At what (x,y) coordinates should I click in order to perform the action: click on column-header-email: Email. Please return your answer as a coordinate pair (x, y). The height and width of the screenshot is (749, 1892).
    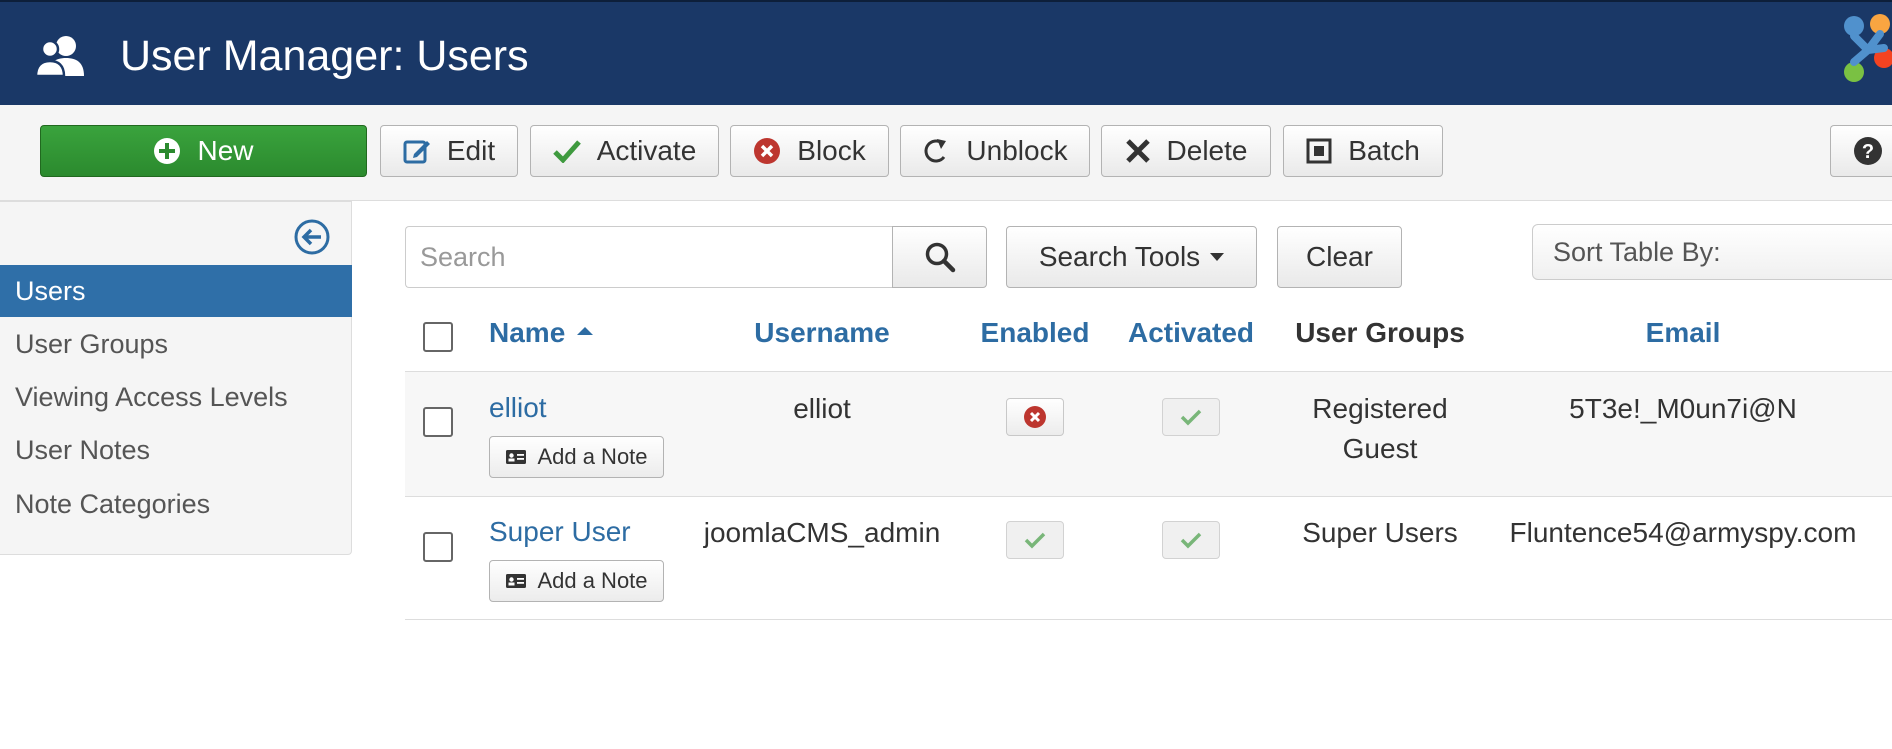
    Looking at the image, I should click on (1683, 333).